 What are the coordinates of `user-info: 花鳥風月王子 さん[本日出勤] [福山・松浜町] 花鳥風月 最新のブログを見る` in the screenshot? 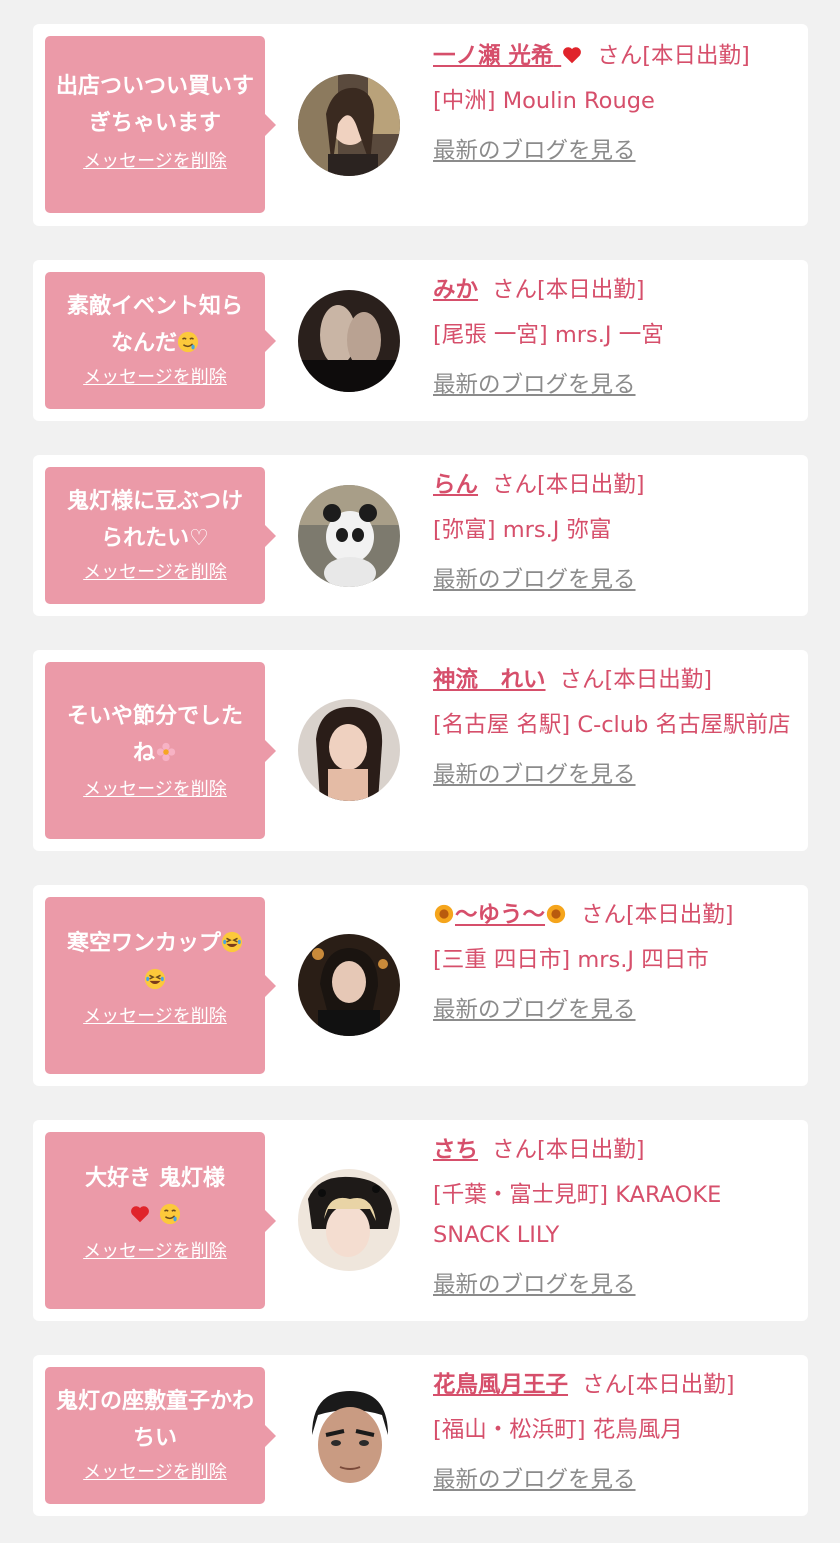 It's located at (619, 1433).